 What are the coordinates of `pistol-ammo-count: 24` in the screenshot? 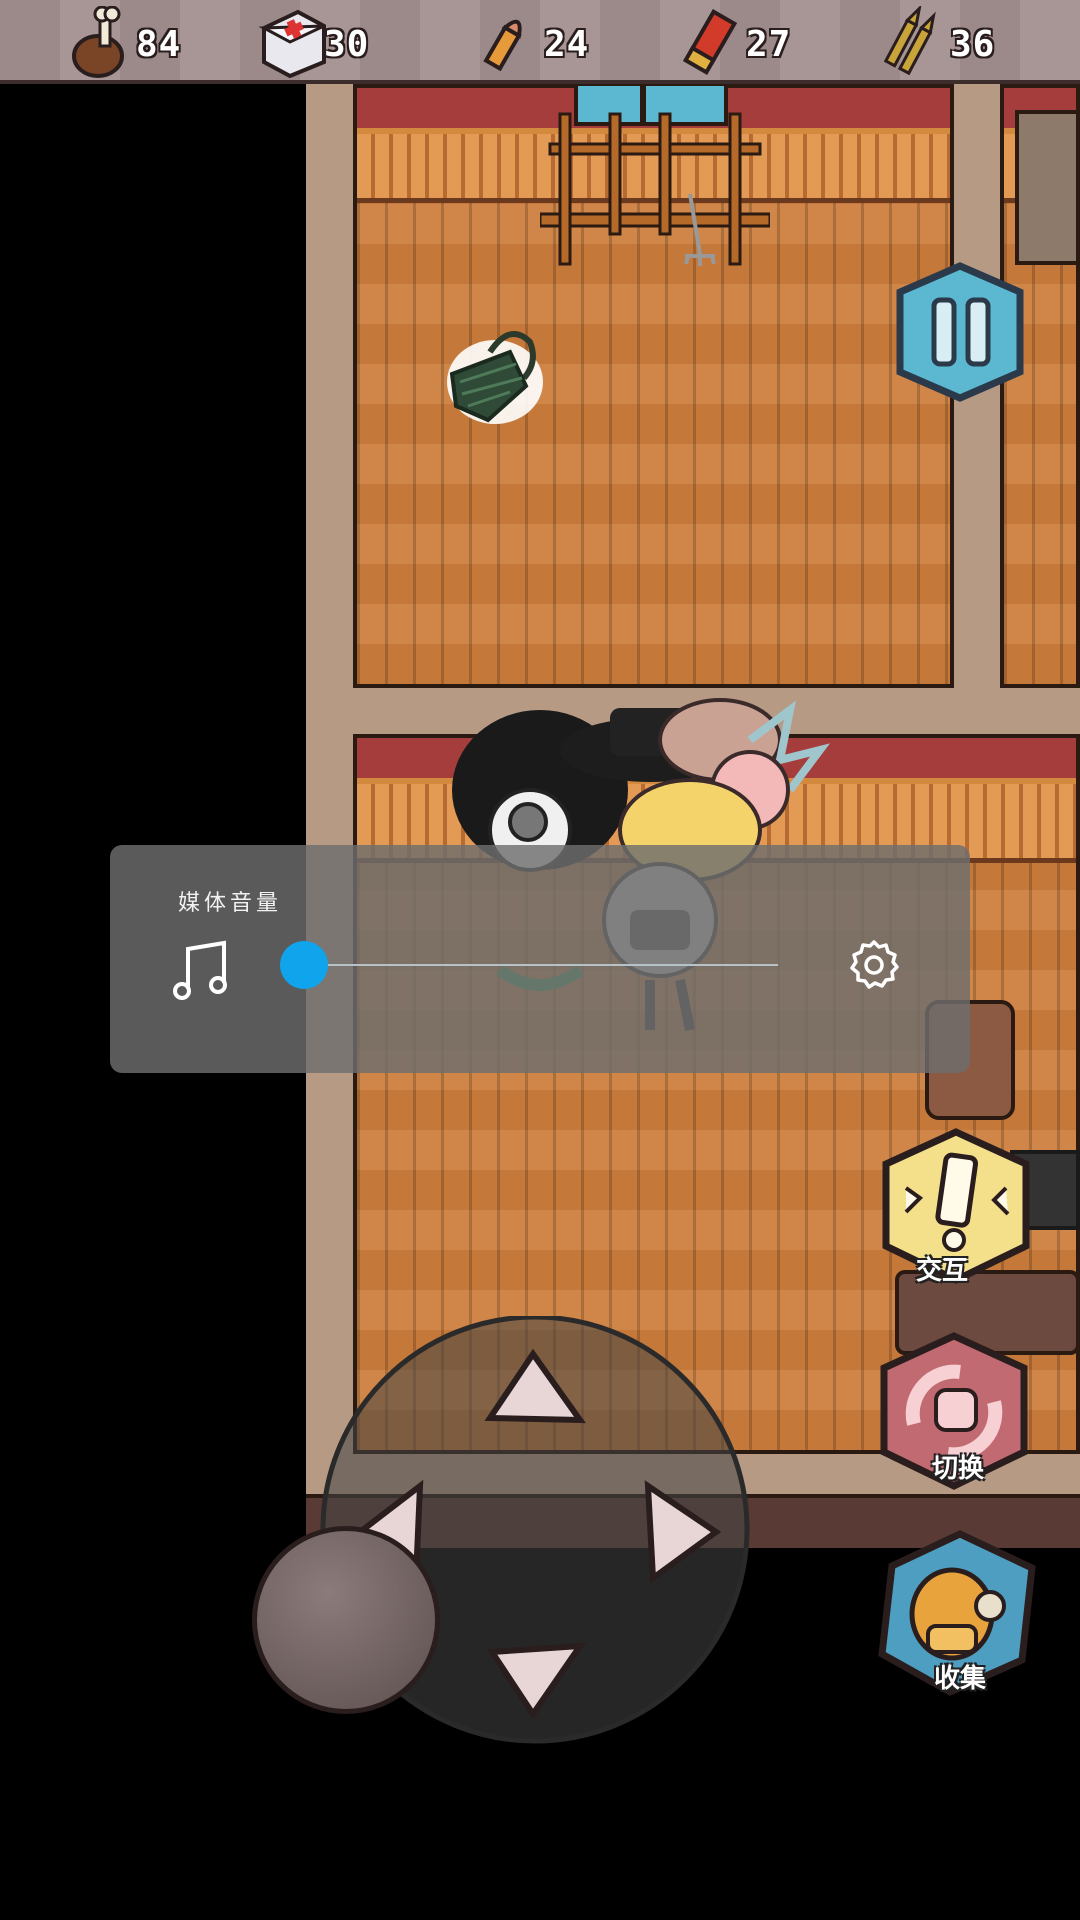 It's located at (567, 44).